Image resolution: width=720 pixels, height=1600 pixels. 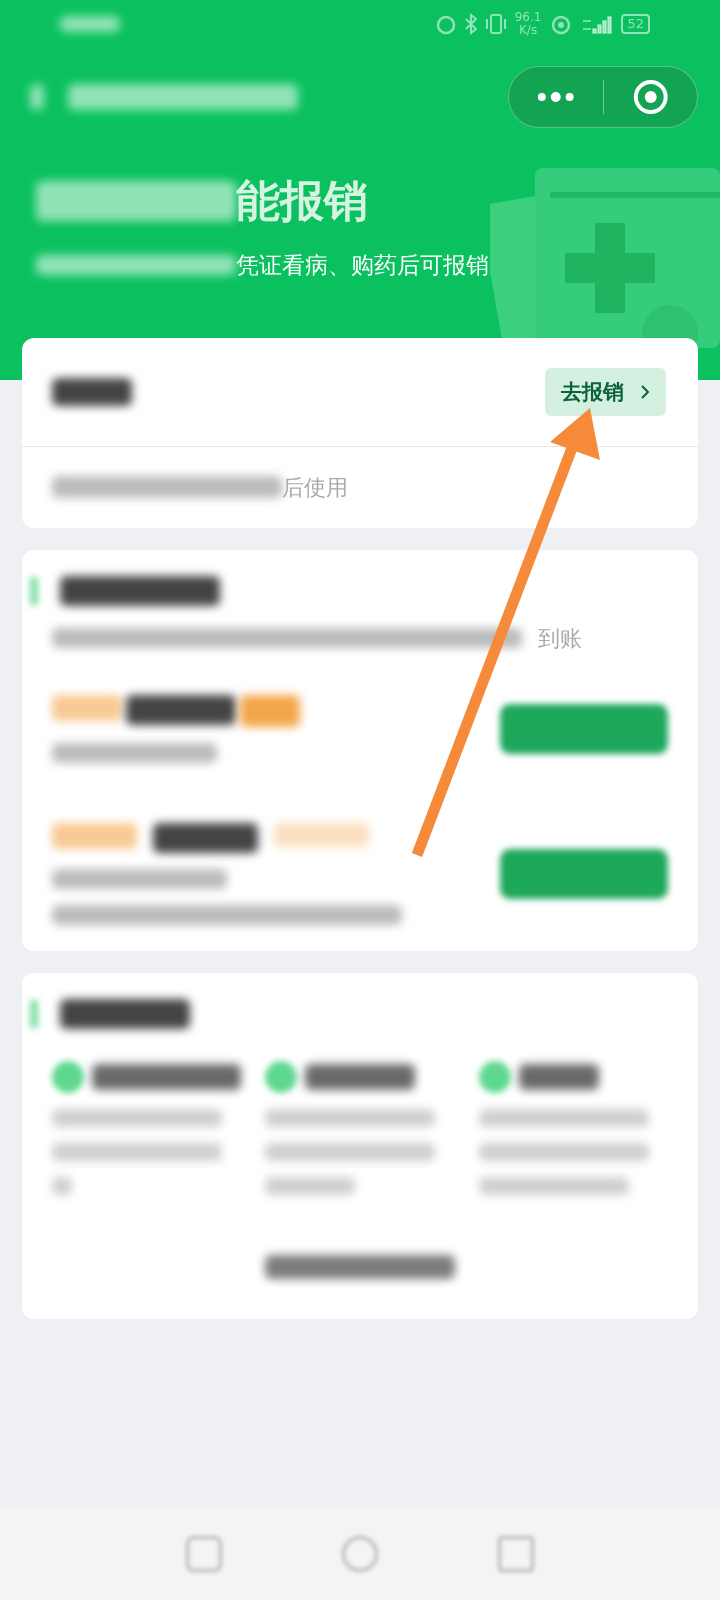 I want to click on blurred-link, so click(x=360, y=1266).